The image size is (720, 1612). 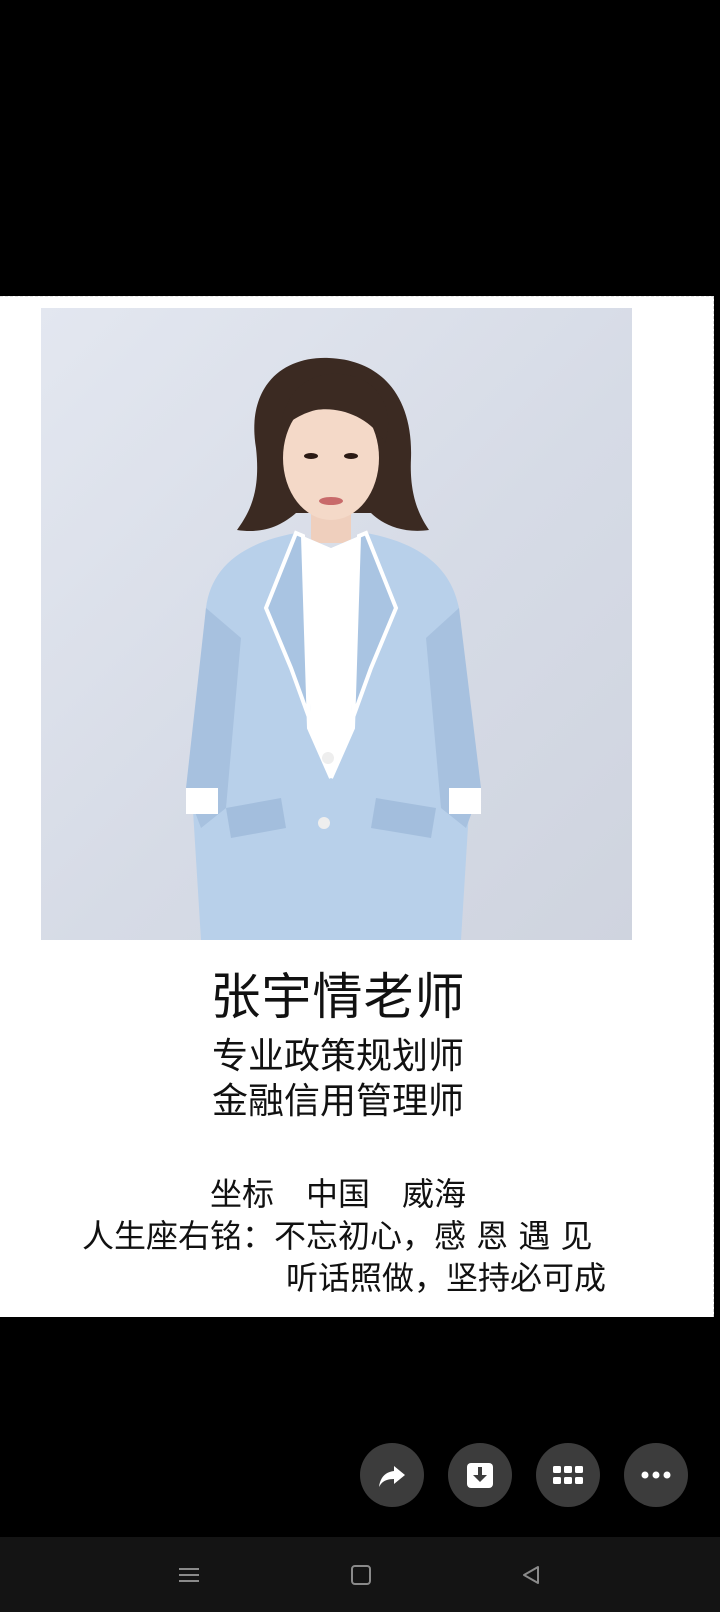 I want to click on more-apps-button, so click(x=568, y=1475).